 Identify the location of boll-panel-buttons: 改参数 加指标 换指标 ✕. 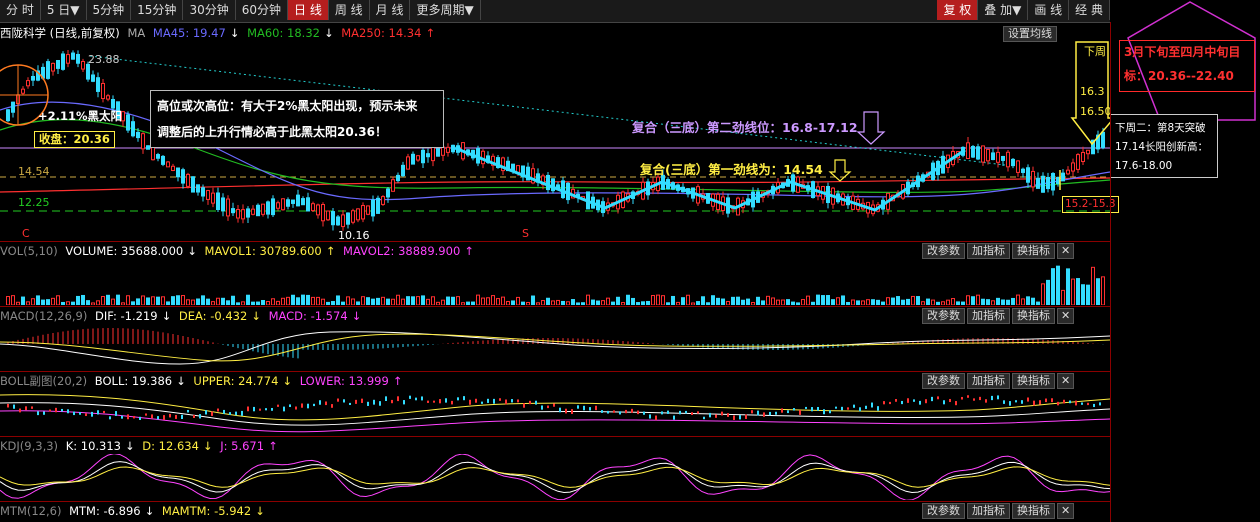
(1001, 381).